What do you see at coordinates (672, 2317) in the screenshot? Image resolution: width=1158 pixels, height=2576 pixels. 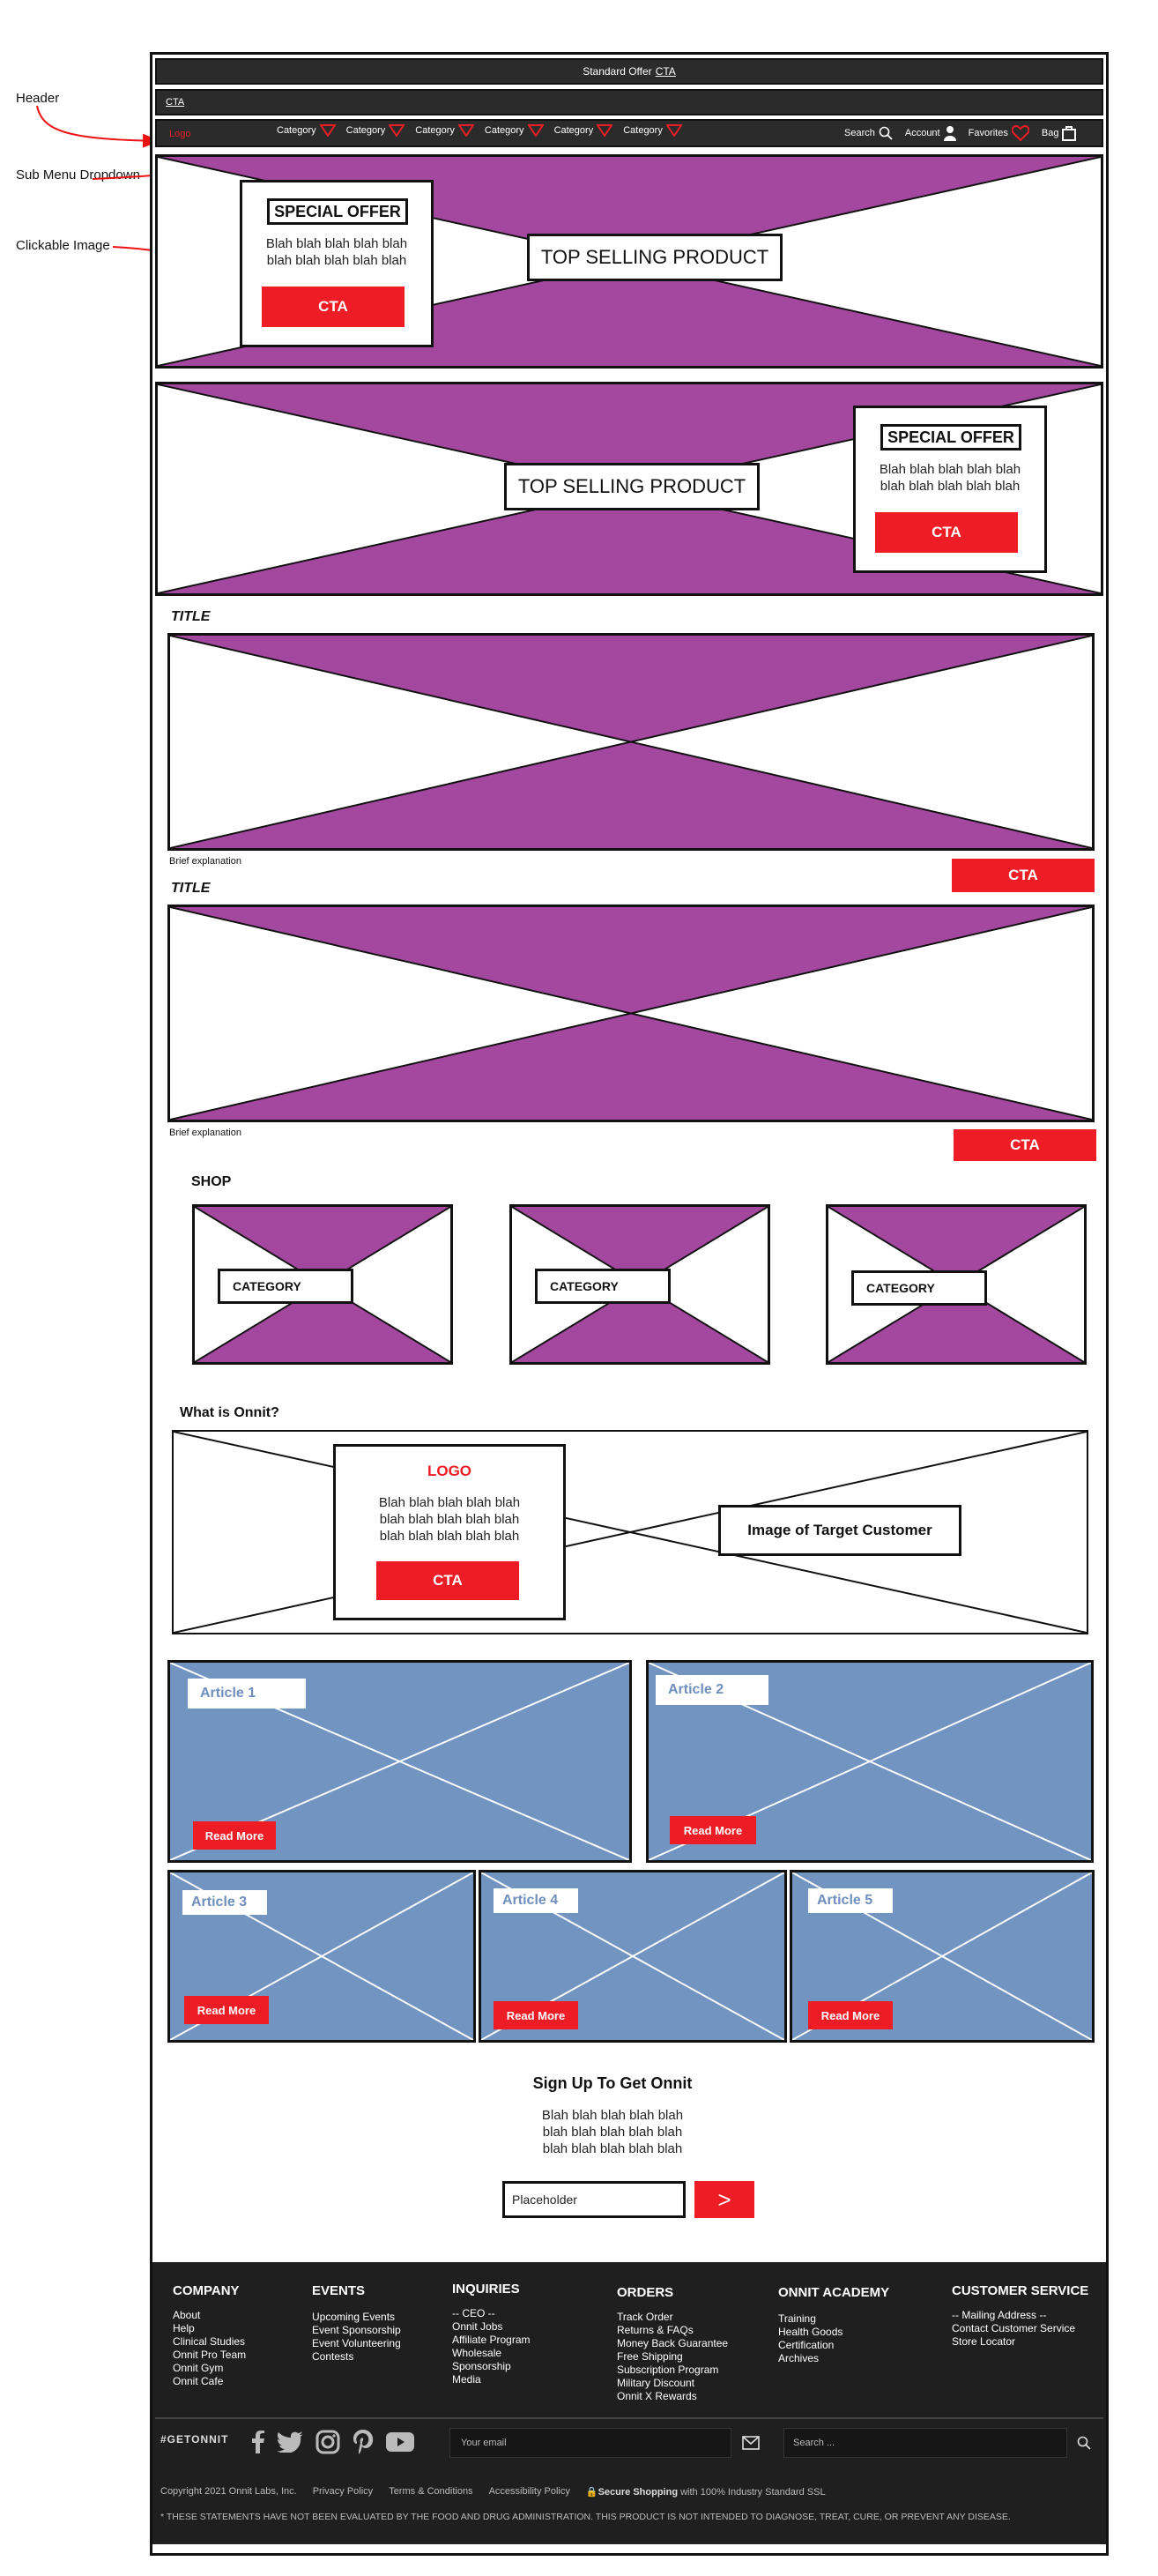 I see `footer-link: Track Order` at bounding box center [672, 2317].